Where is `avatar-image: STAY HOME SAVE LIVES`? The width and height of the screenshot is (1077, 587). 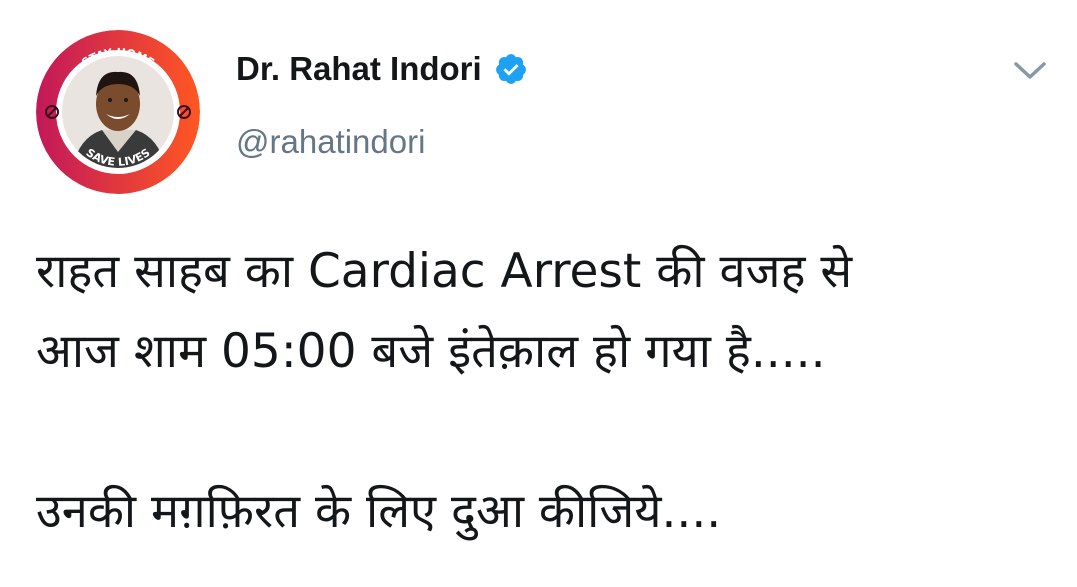
avatar-image: STAY HOME SAVE LIVES is located at coordinates (118, 112).